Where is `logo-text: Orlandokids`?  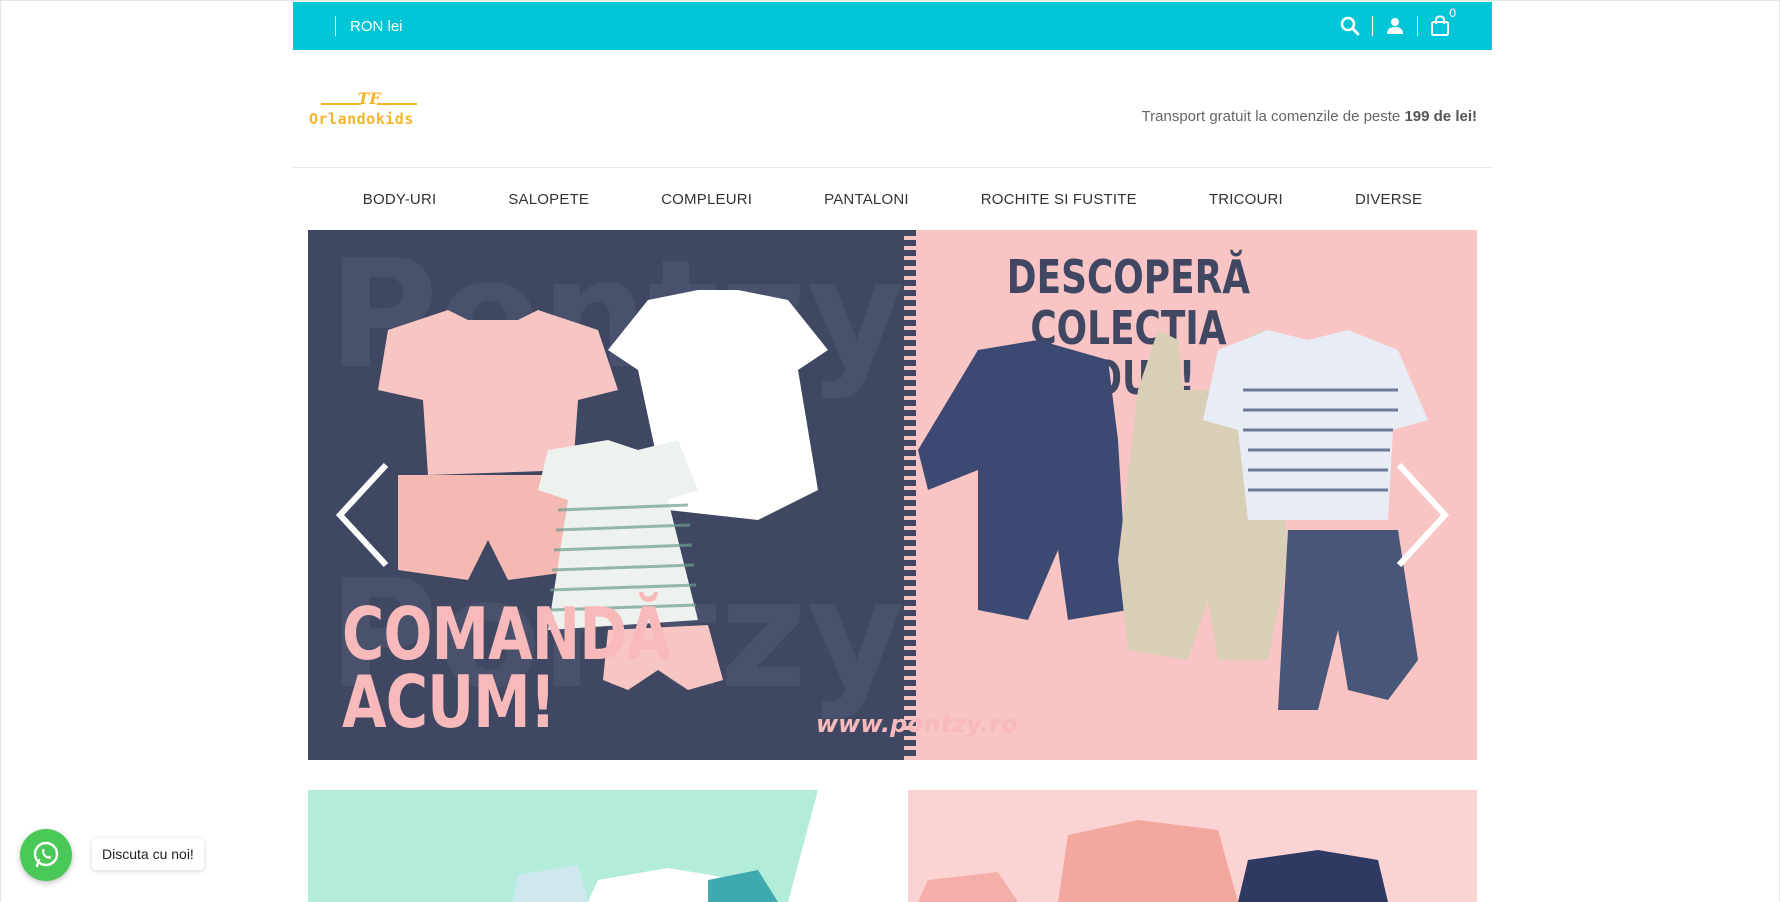
logo-text: Orlandokids is located at coordinates (361, 119).